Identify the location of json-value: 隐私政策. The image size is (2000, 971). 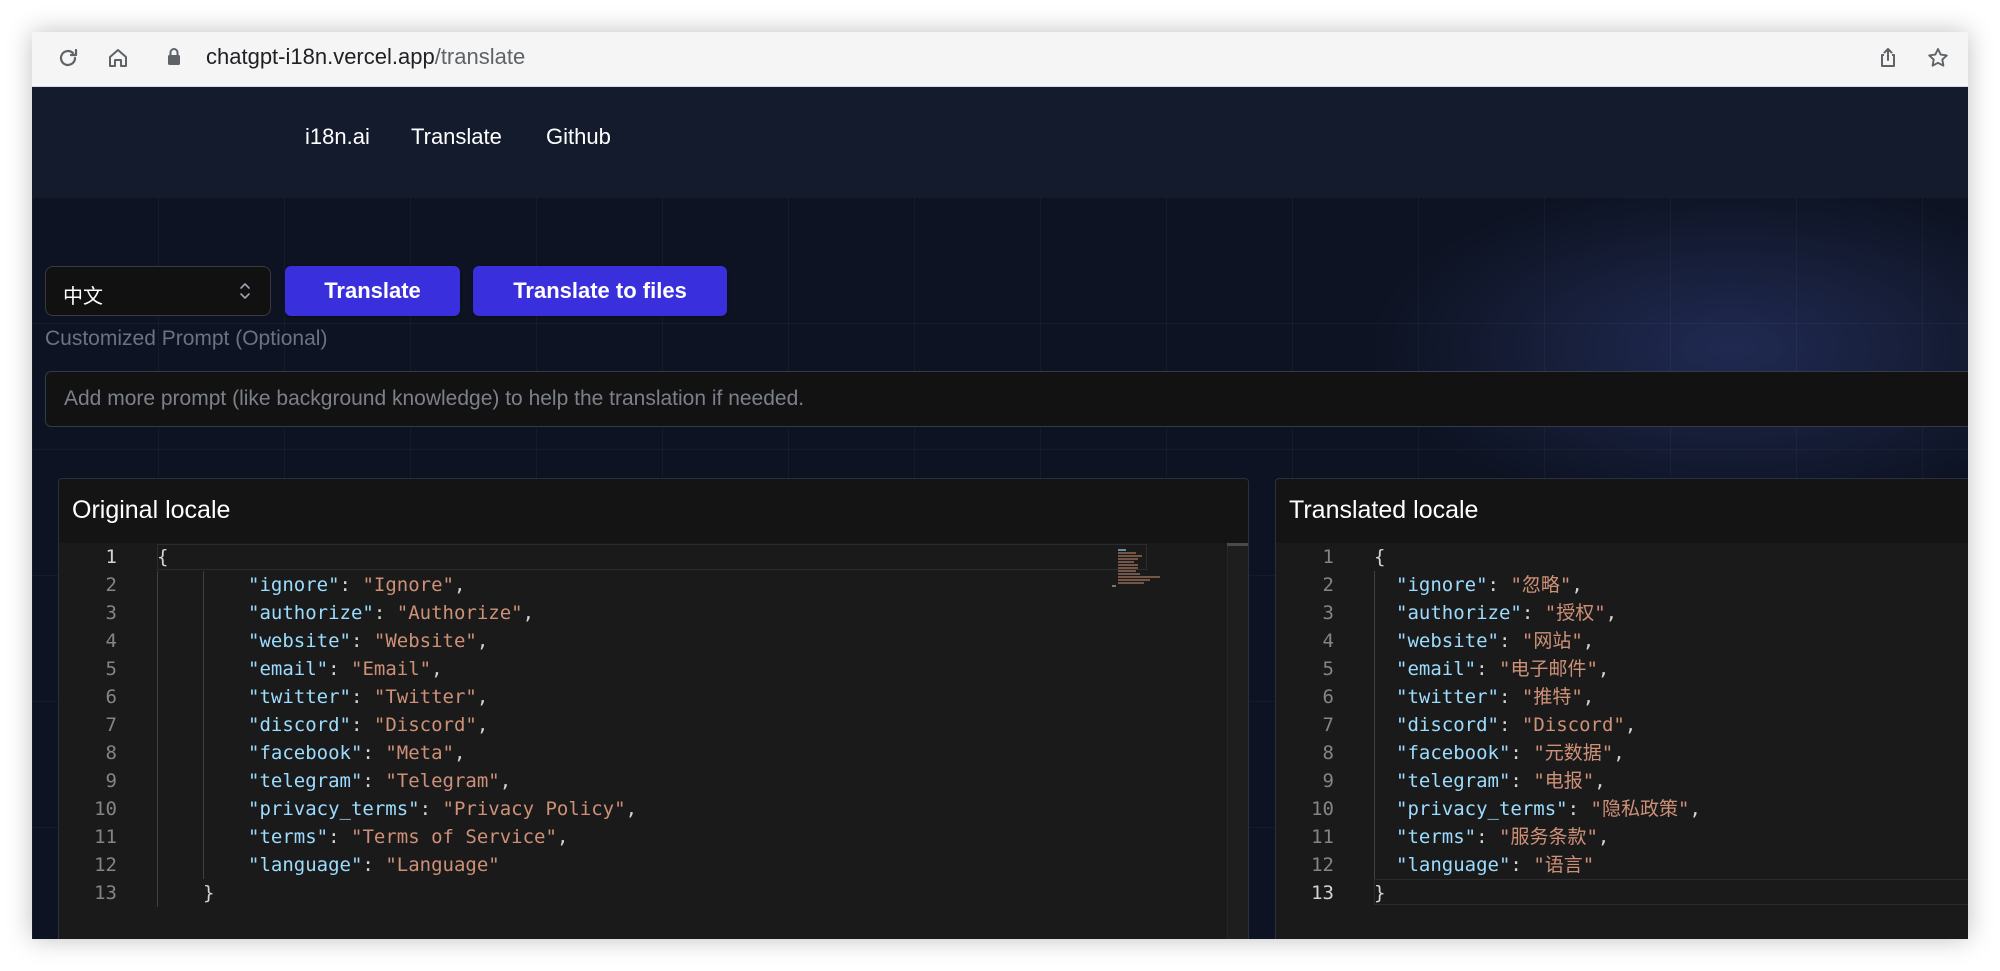
(1639, 809).